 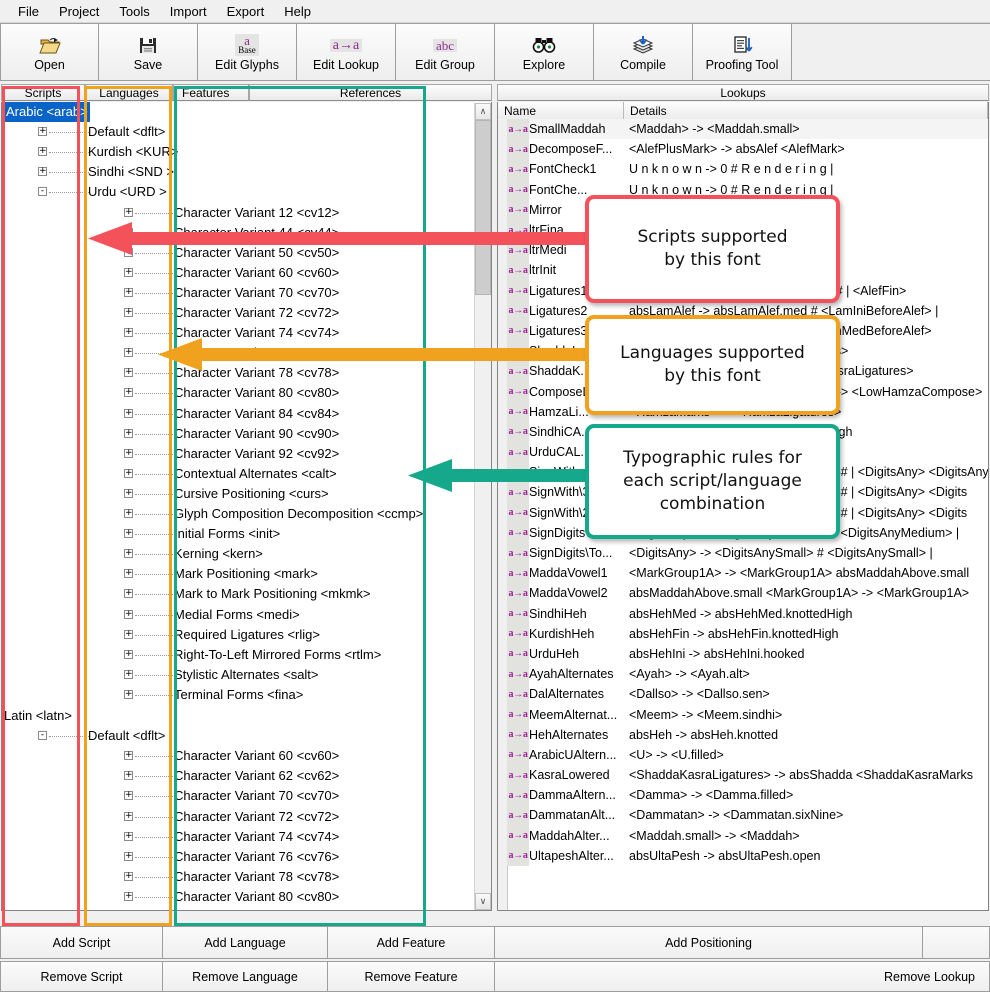 I want to click on tree-scrollbar: ∧ ∨, so click(x=482, y=506).